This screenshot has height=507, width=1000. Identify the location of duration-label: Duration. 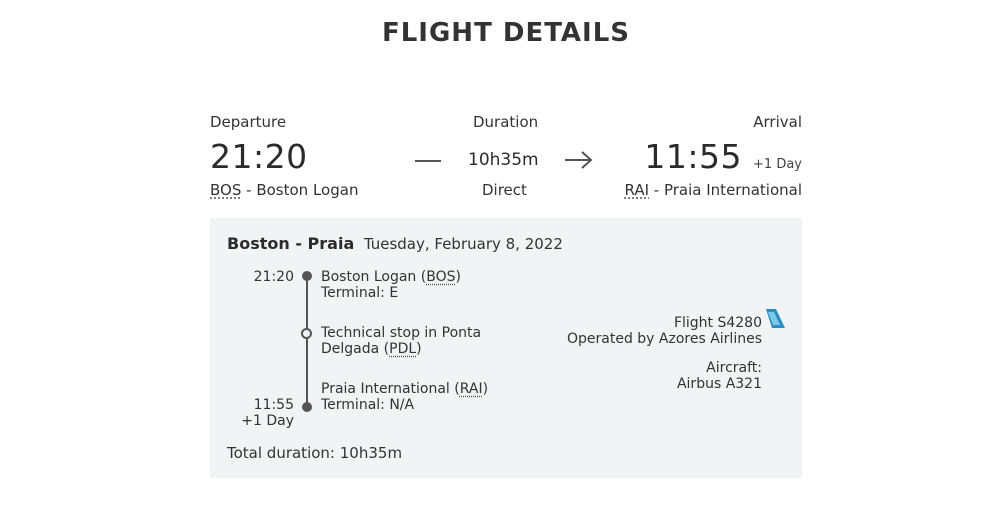
(506, 122).